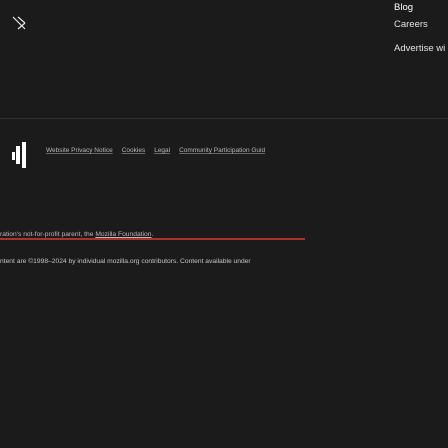 The height and width of the screenshot is (448, 448). I want to click on legal-link-legal: Legal, so click(162, 150).